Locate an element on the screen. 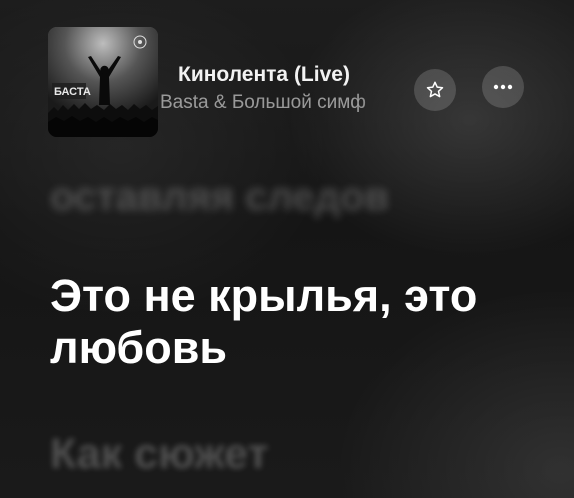  album-cover-text: БАСТА is located at coordinates (72, 92).